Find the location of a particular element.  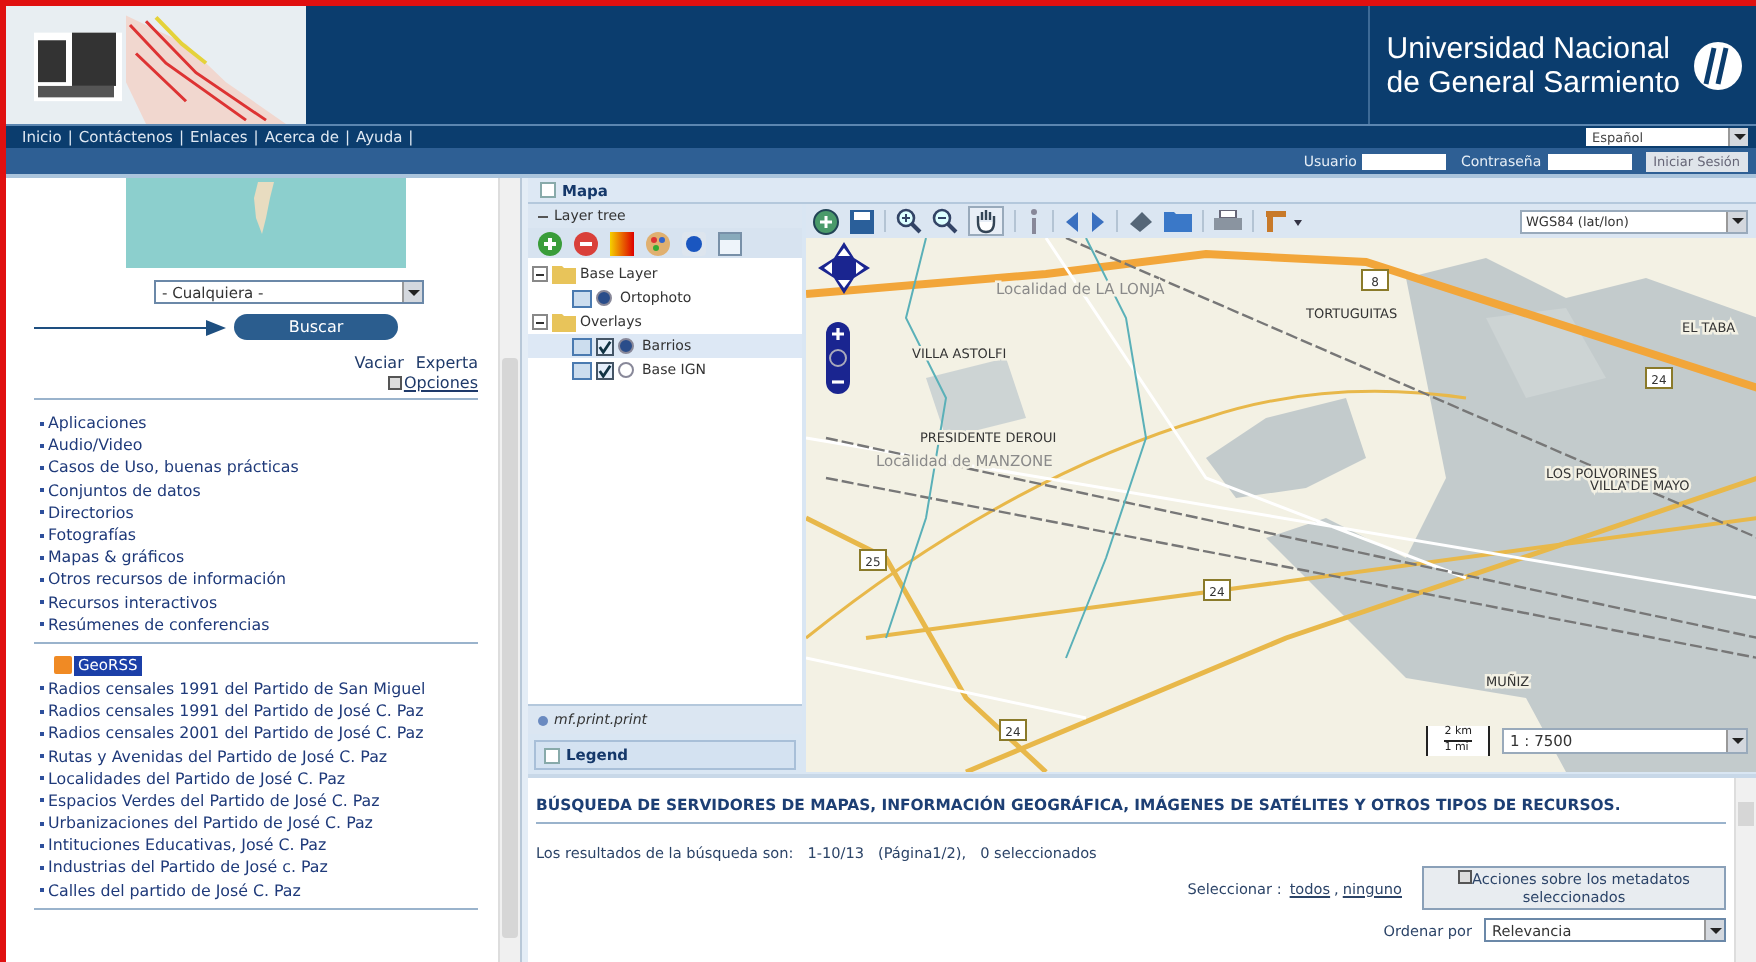

measure-tool-icon is located at coordinates (1284, 221).